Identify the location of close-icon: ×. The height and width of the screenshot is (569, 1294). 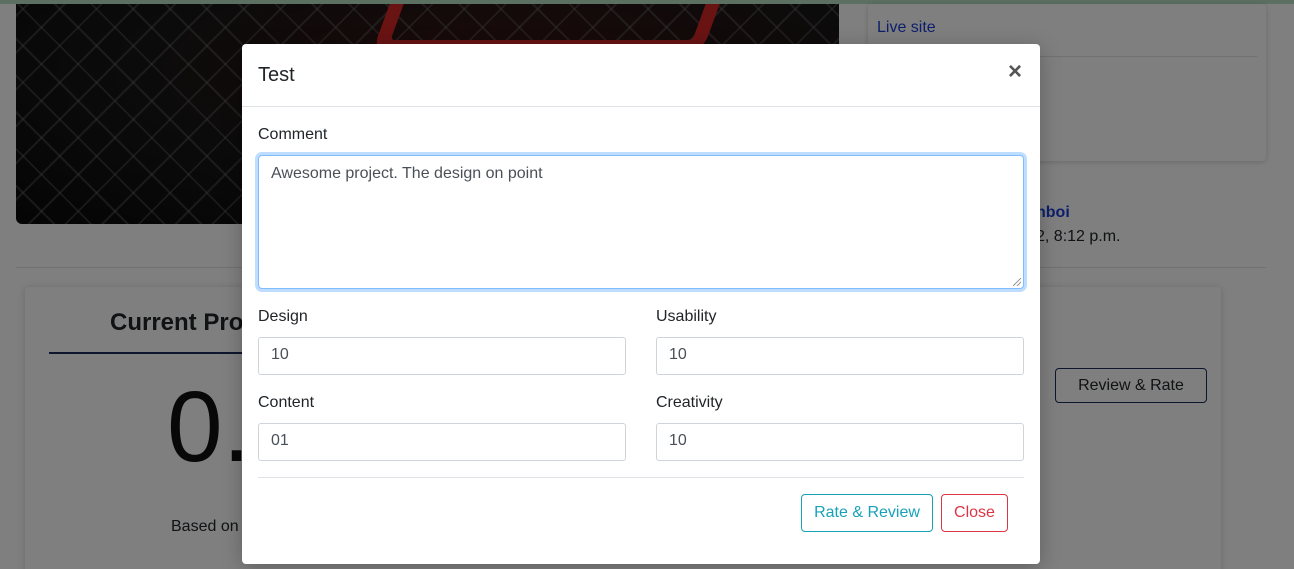
(1015, 72).